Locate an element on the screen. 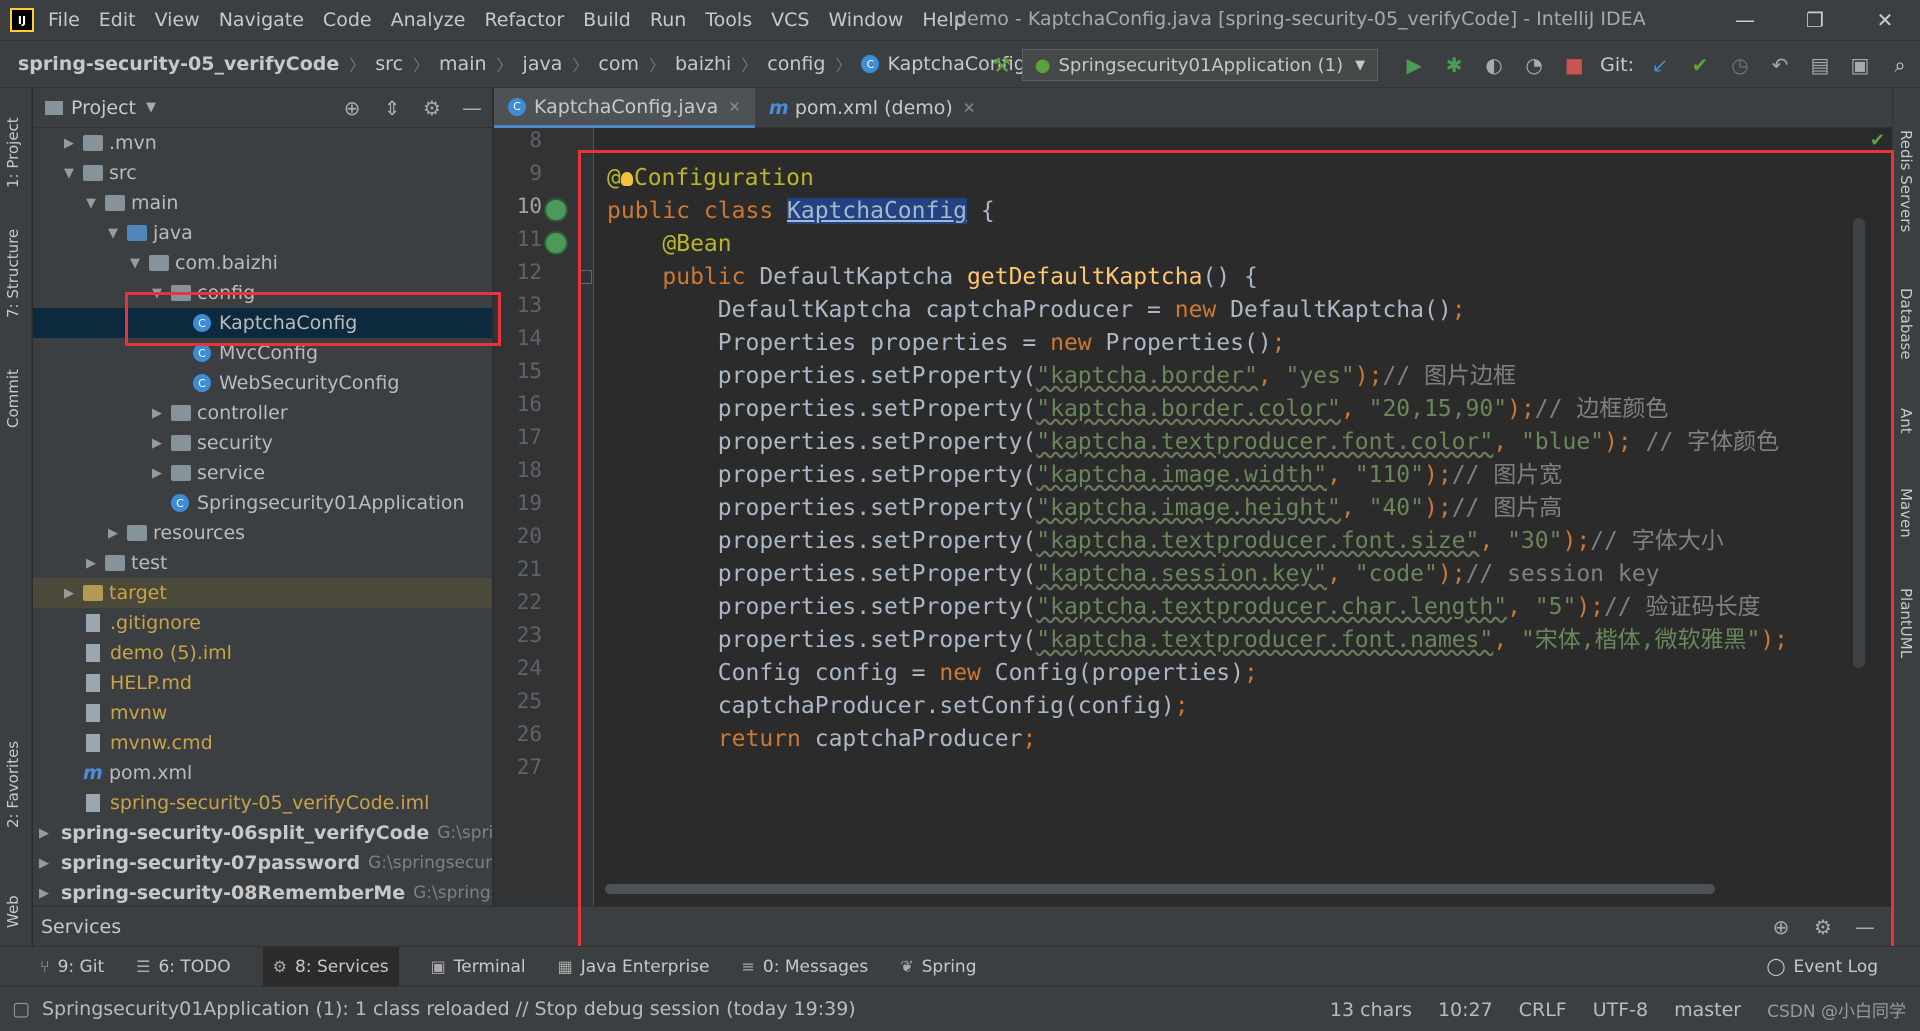 This screenshot has height=1031, width=1920. tree-item: ▼ com.baizhi is located at coordinates (262, 263).